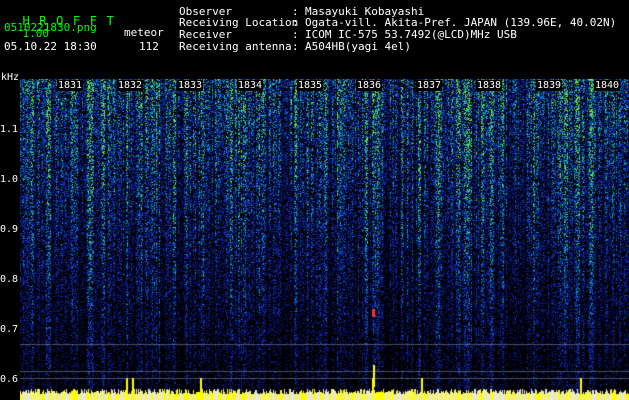  What do you see at coordinates (9, 179) in the screenshot?
I see `freq-tick-label: 1.0` at bounding box center [9, 179].